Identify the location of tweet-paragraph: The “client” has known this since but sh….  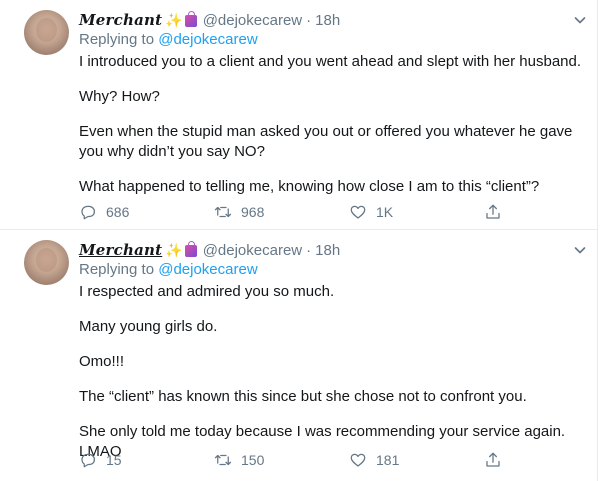
(303, 396).